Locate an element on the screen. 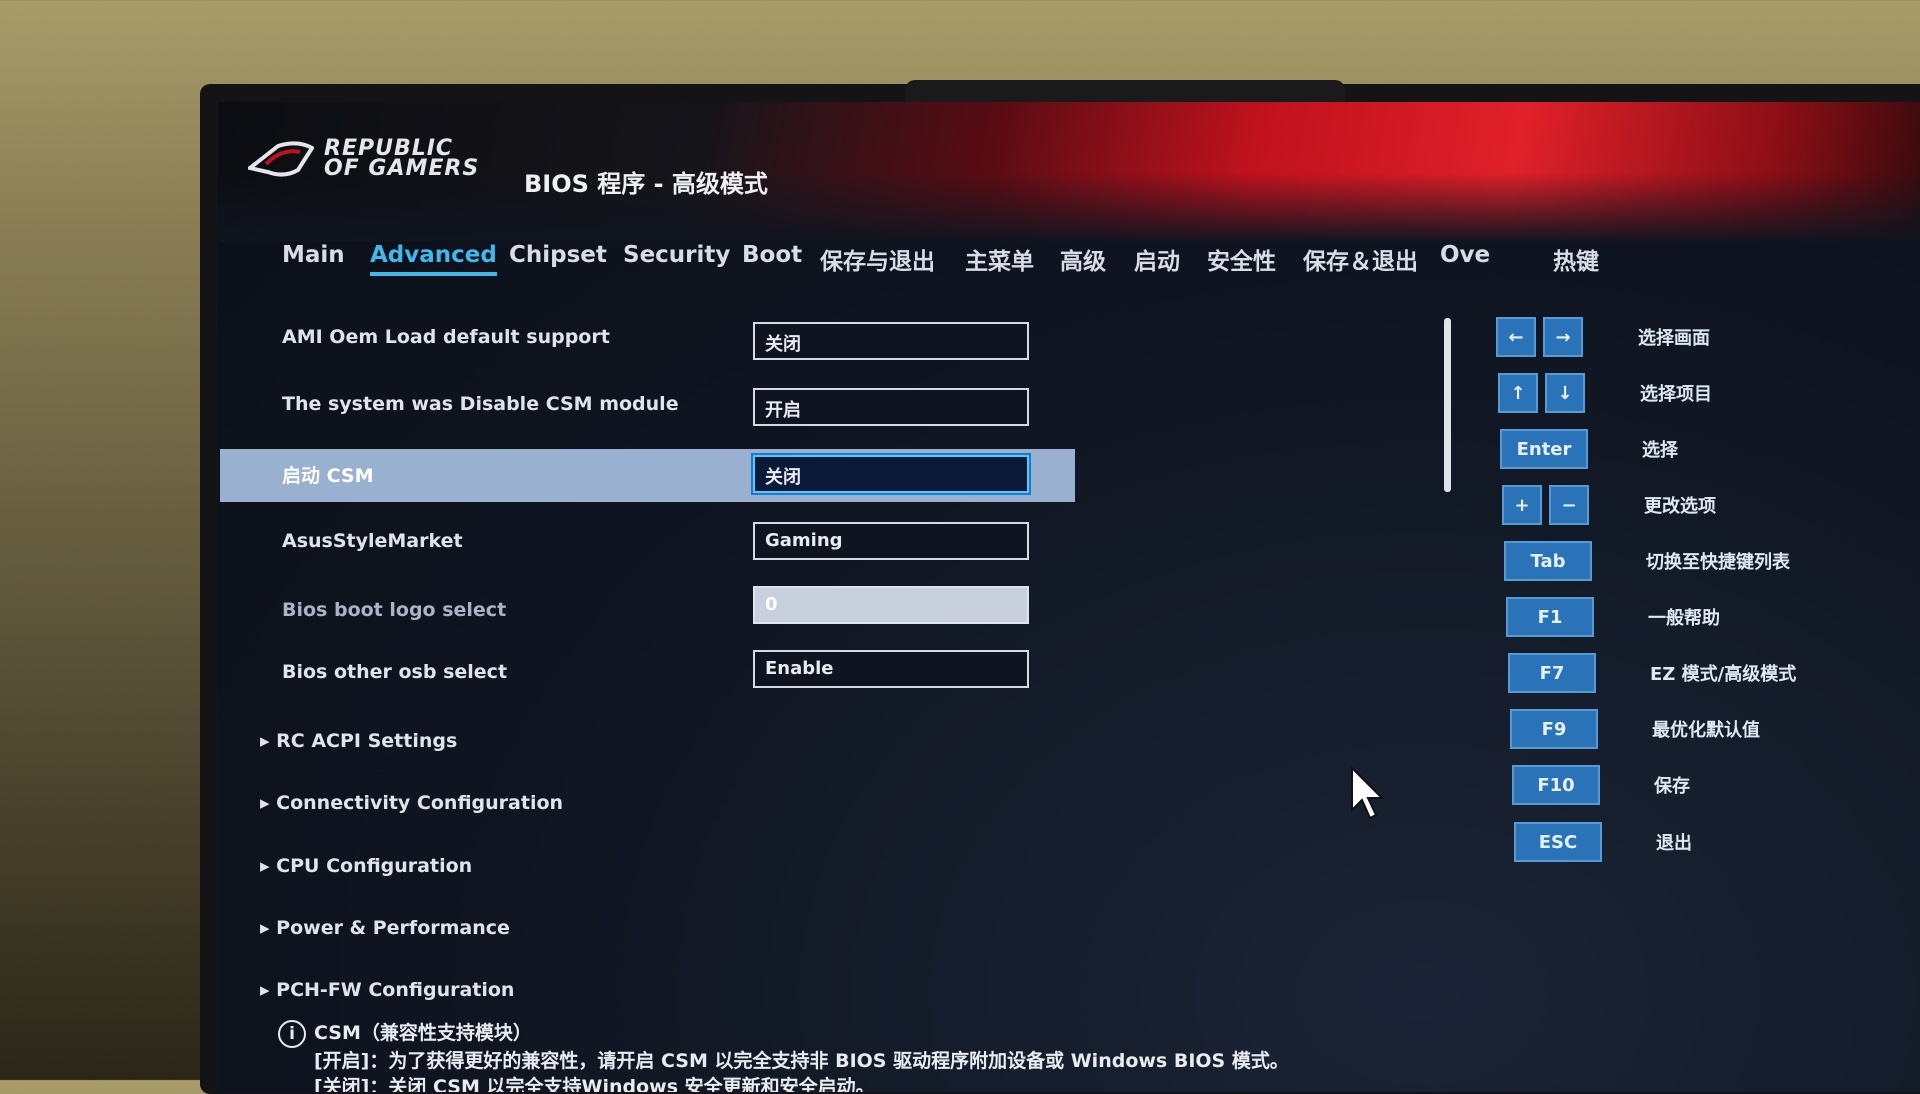  setting-label: Bios other osb select is located at coordinates (395, 672).